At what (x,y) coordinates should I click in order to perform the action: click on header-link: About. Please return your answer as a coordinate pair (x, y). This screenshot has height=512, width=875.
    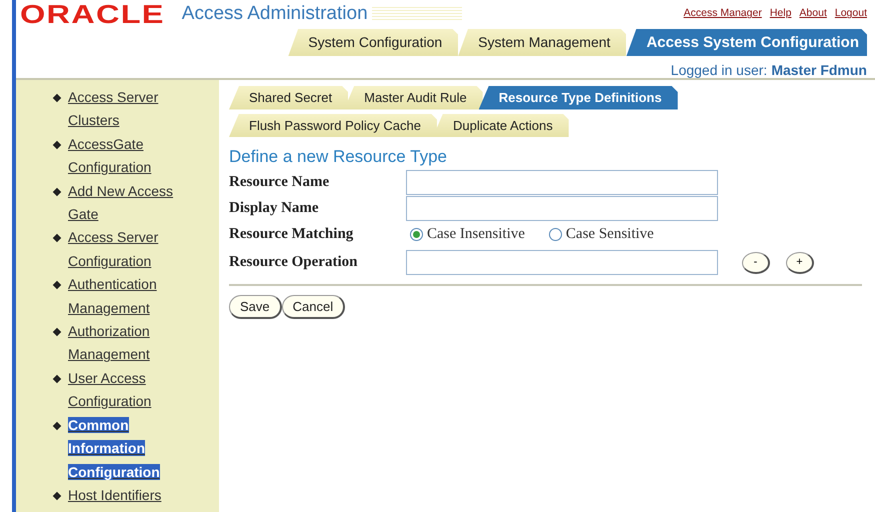
    Looking at the image, I should click on (813, 14).